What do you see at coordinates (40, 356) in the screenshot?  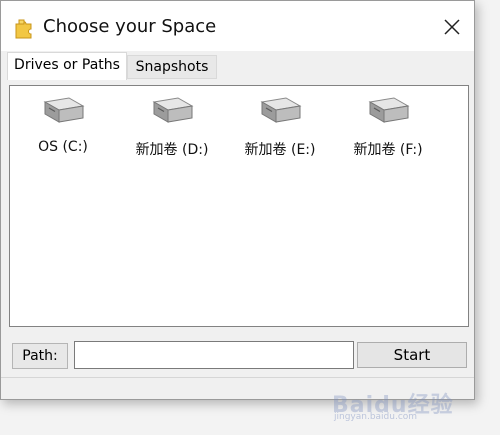 I see `path-label: Path:` at bounding box center [40, 356].